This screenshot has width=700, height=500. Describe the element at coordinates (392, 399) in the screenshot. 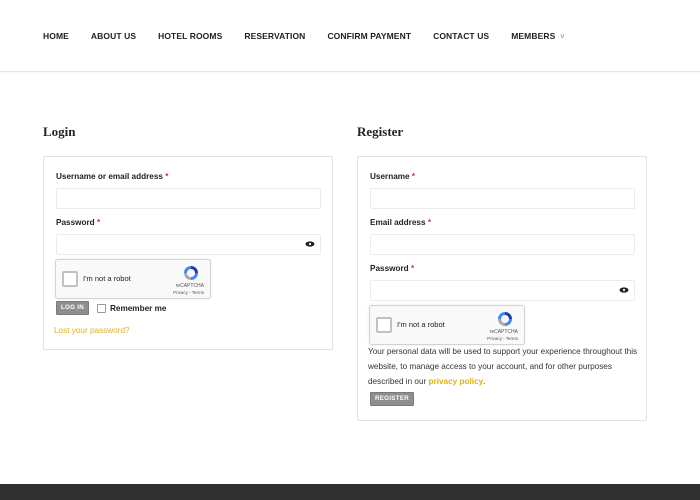

I see `register-button: REGISTER` at that location.